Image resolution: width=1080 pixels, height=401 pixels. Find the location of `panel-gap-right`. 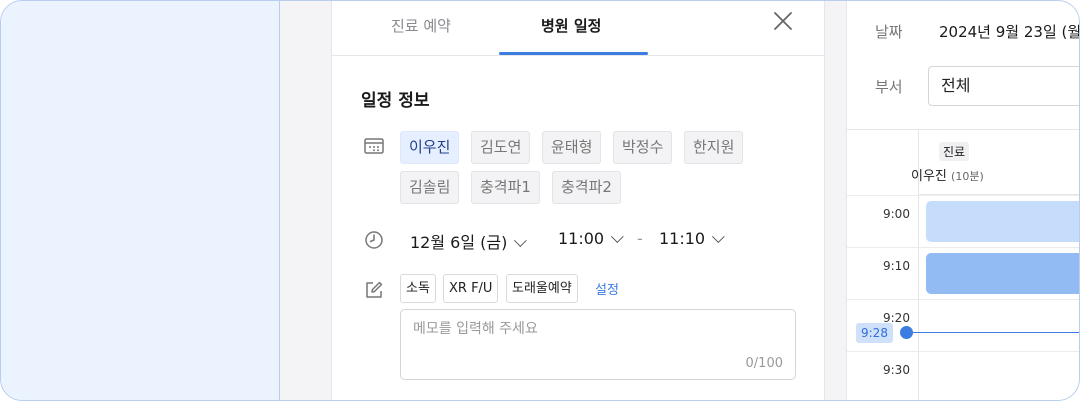

panel-gap-right is located at coordinates (835, 200).